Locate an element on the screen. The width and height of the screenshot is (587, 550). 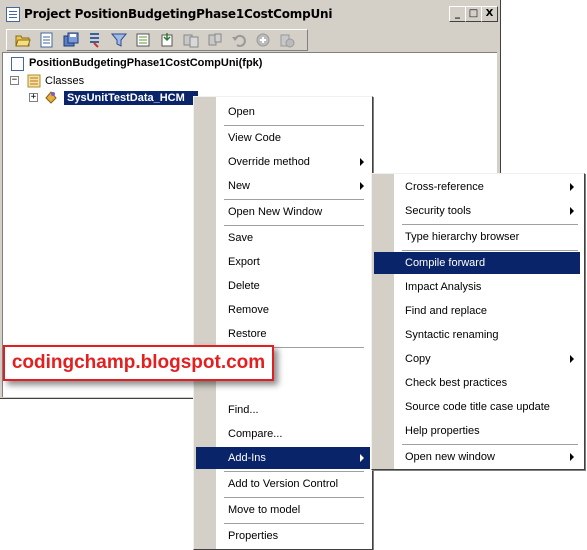
menu-item-view-code: View Code is located at coordinates (293, 138).